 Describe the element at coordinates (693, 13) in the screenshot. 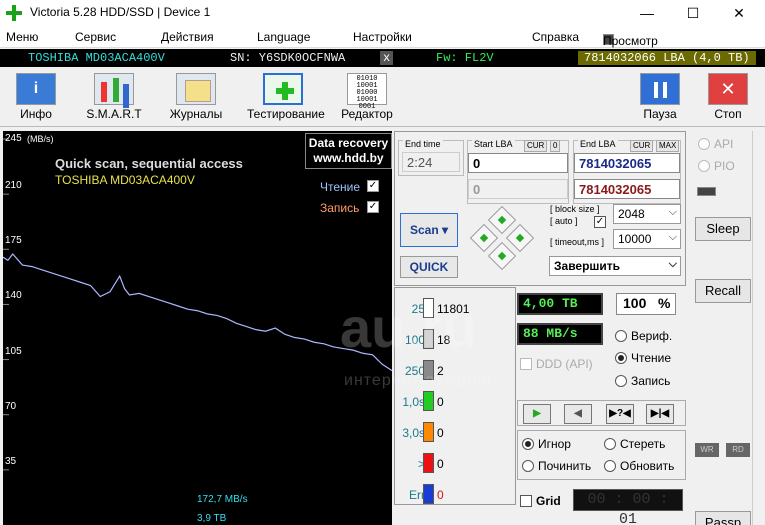

I see `maximize-button: ☐` at that location.